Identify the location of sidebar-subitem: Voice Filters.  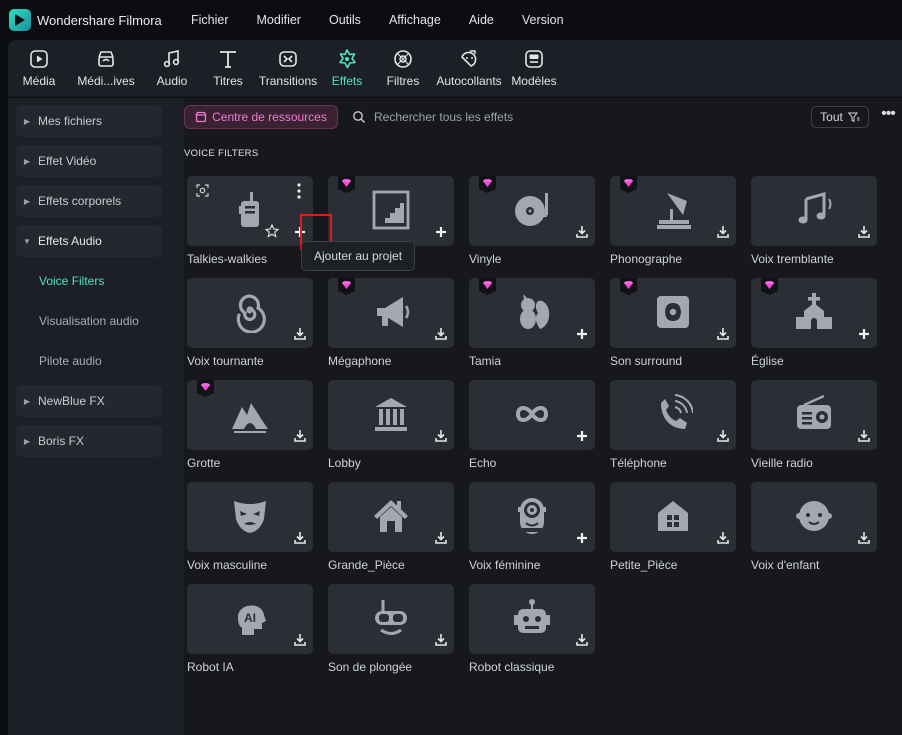
(71, 281).